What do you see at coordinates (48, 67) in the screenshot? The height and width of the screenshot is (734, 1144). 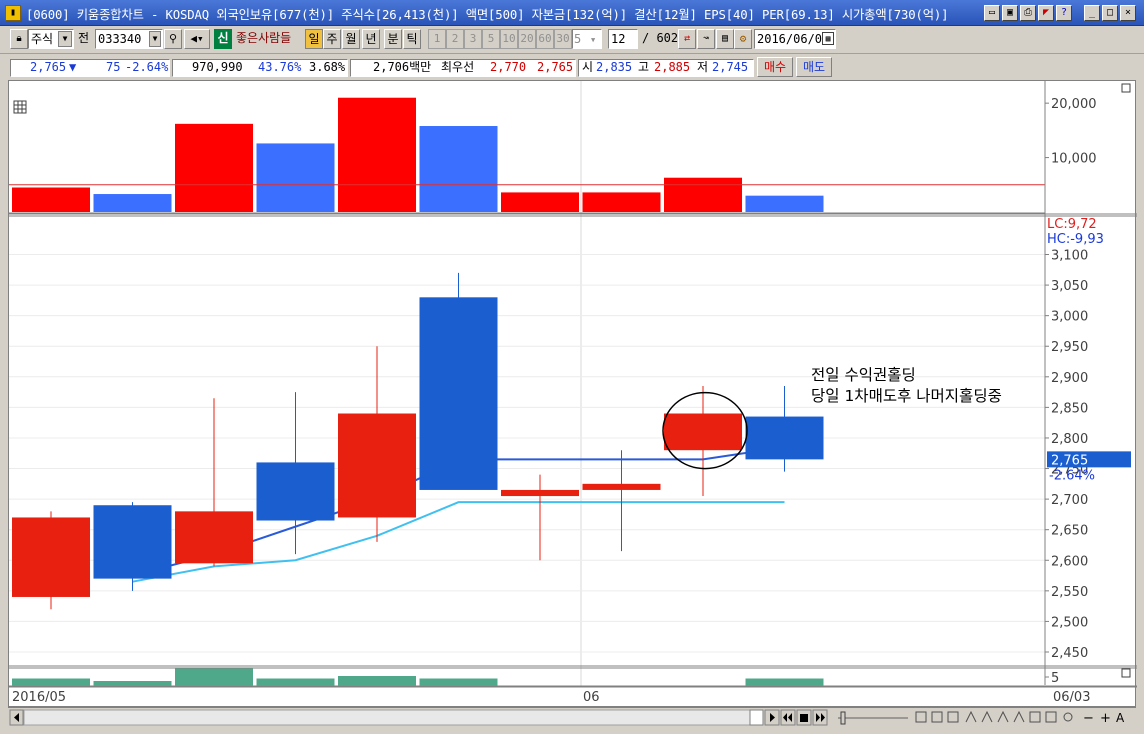 I see `current-price: 2,765` at bounding box center [48, 67].